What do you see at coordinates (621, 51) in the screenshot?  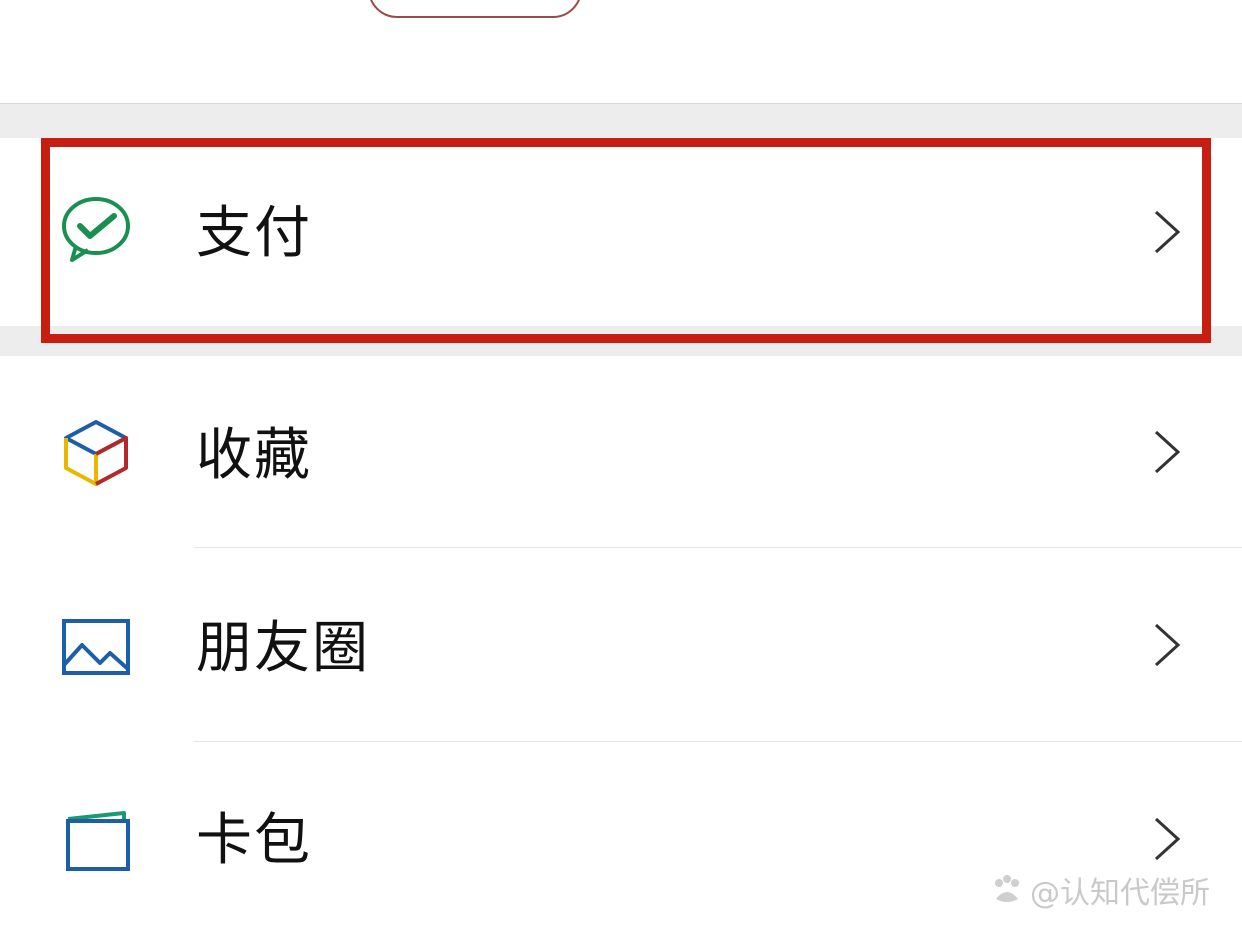 I see `top-area` at bounding box center [621, 51].